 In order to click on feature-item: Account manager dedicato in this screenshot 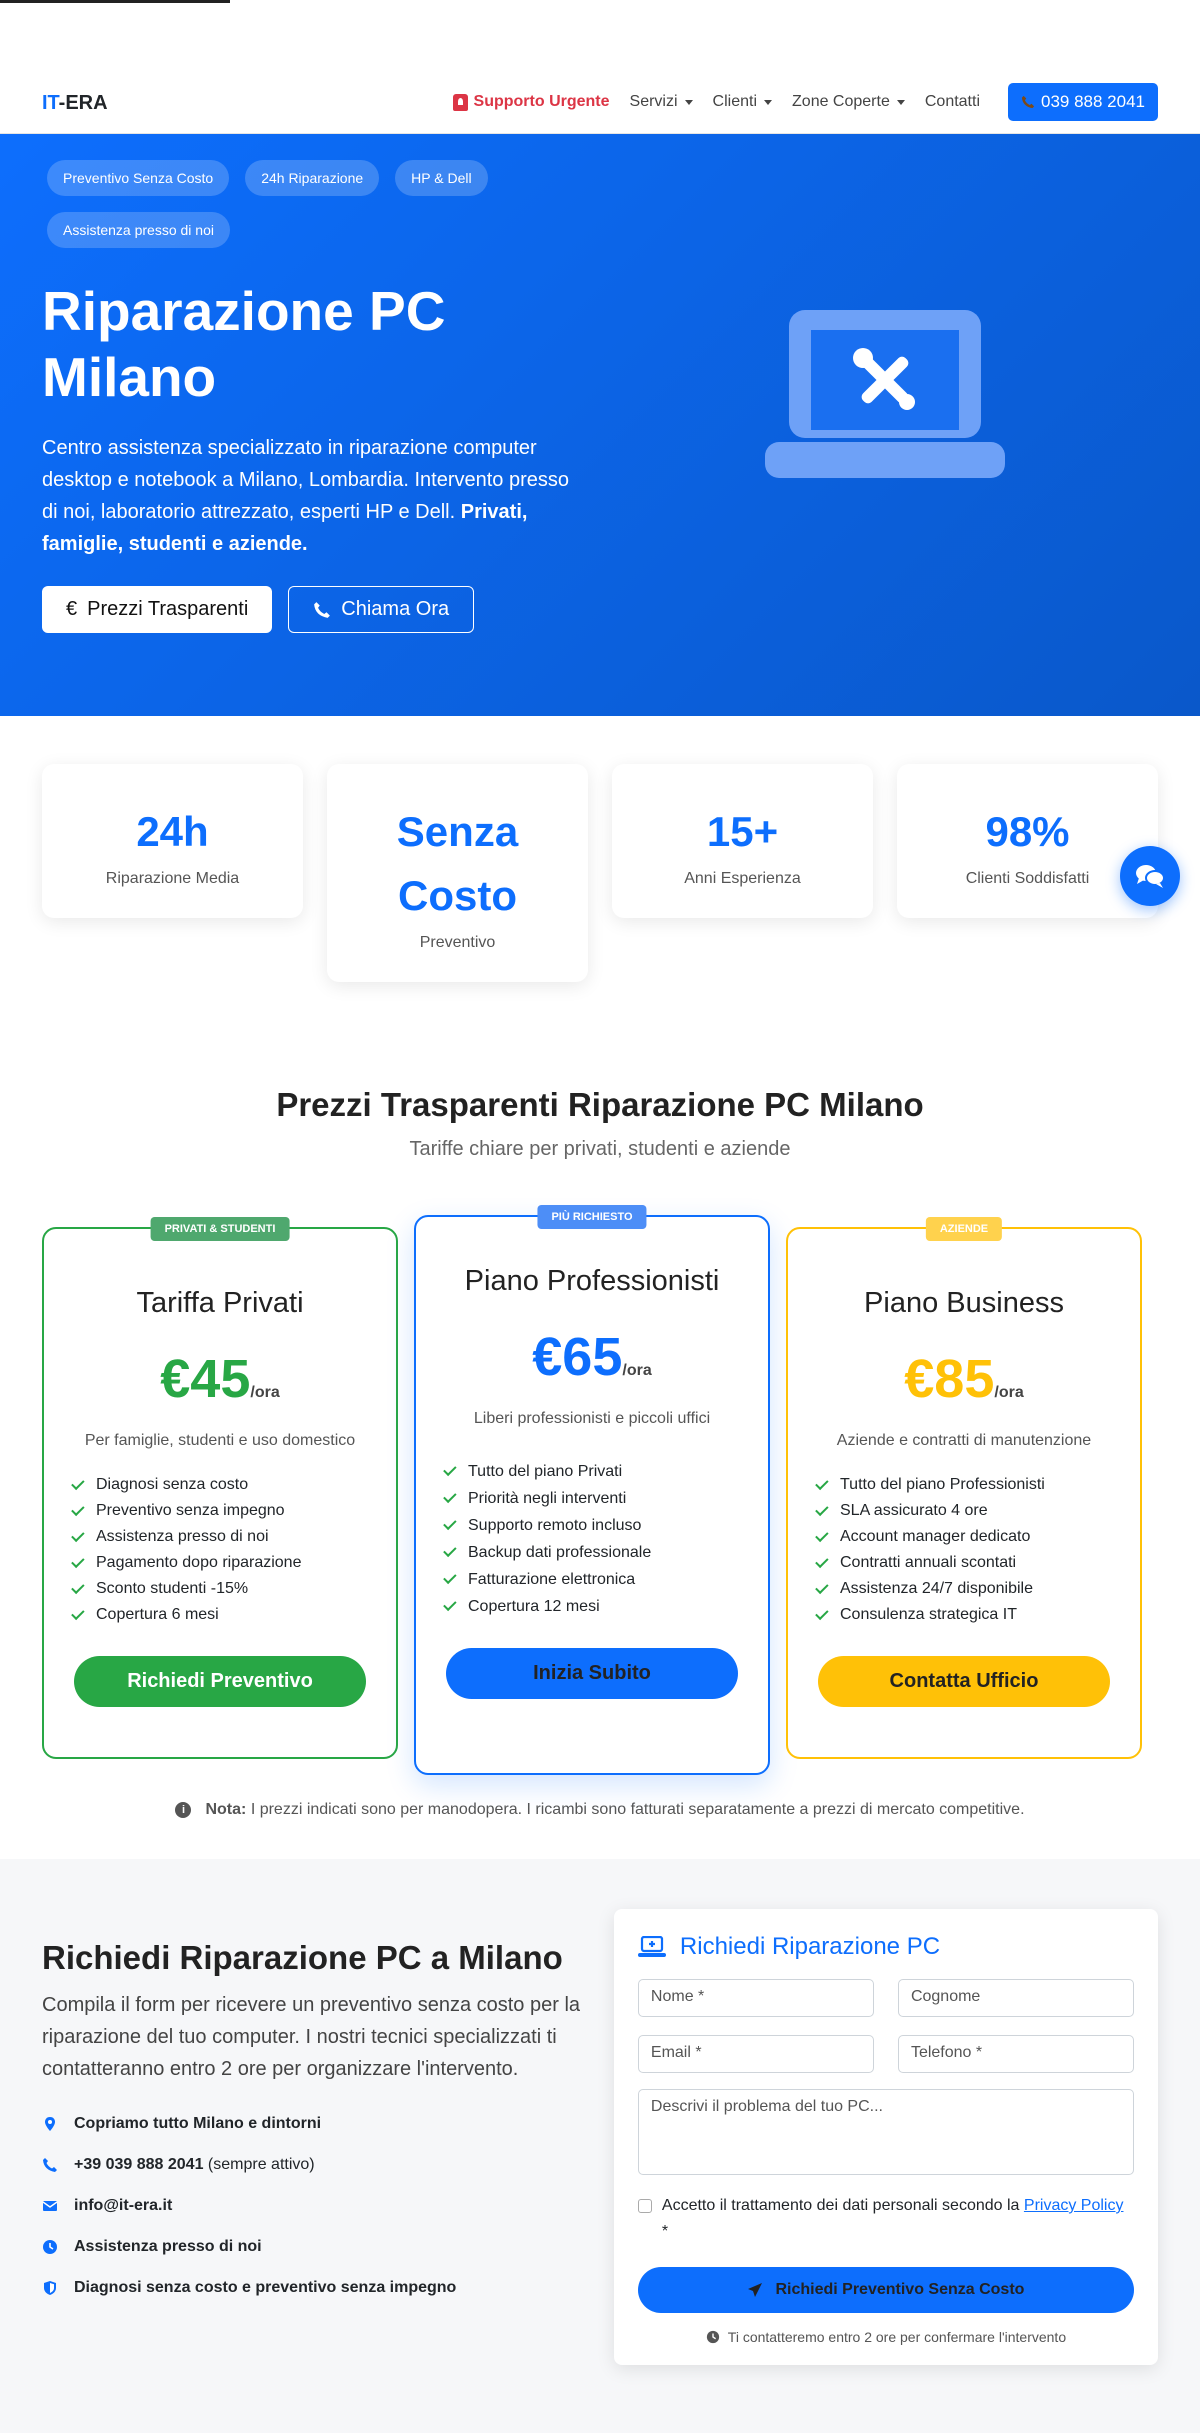, I will do `click(962, 1537)`.